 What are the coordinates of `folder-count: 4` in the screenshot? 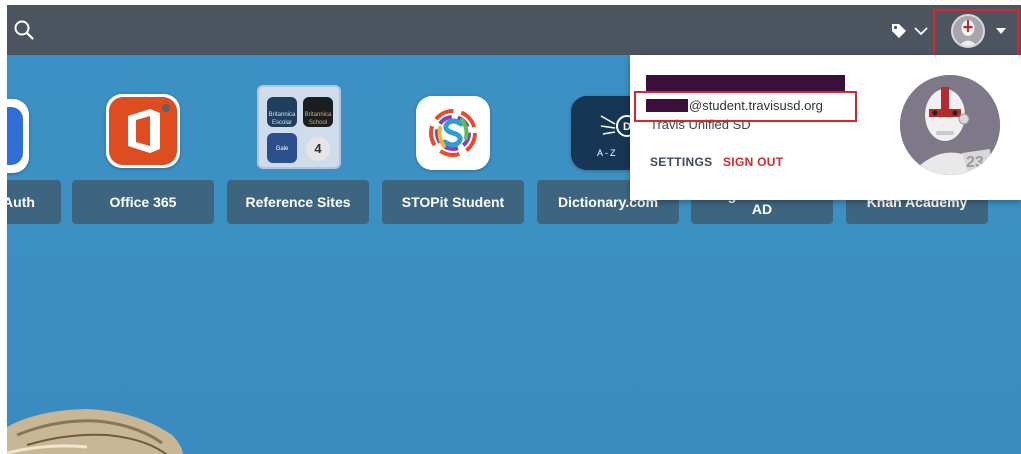 It's located at (318, 148).